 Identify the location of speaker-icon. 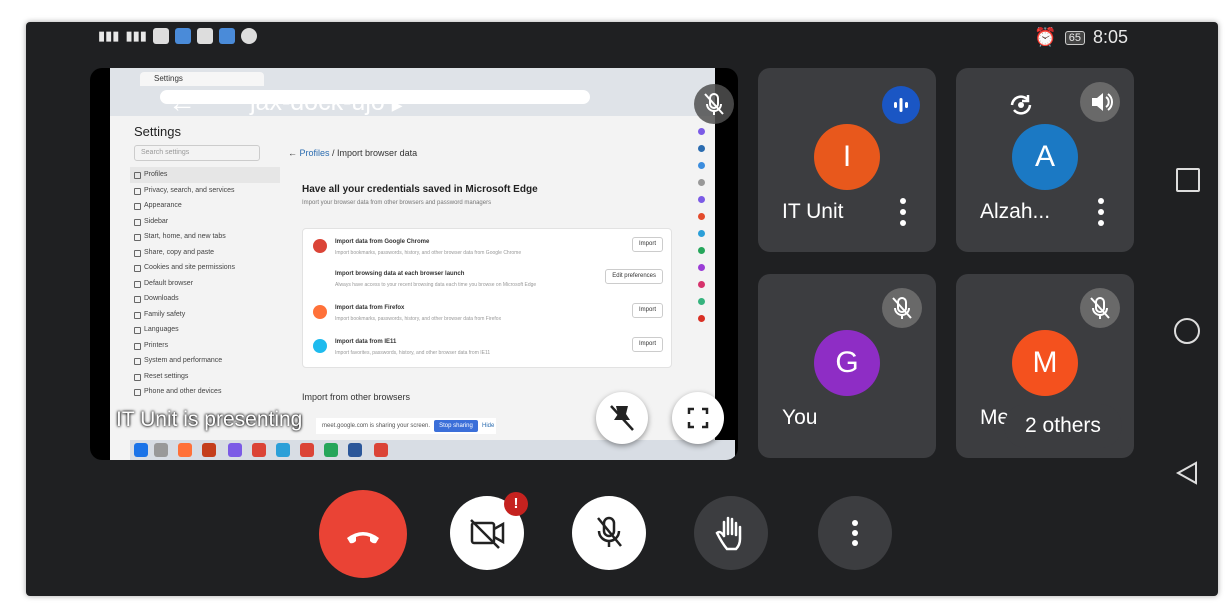
(1100, 102).